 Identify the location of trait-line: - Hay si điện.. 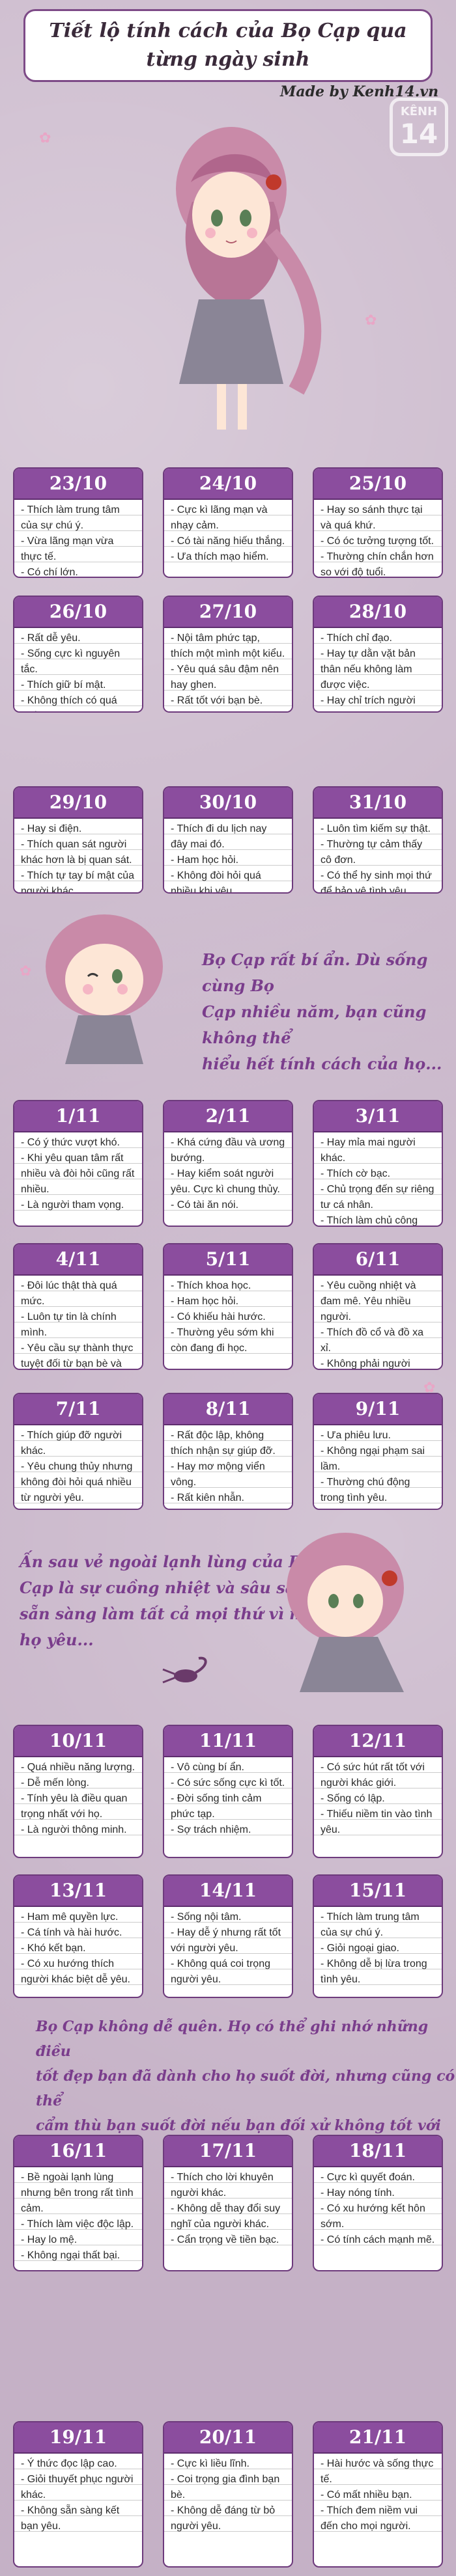
(52, 828).